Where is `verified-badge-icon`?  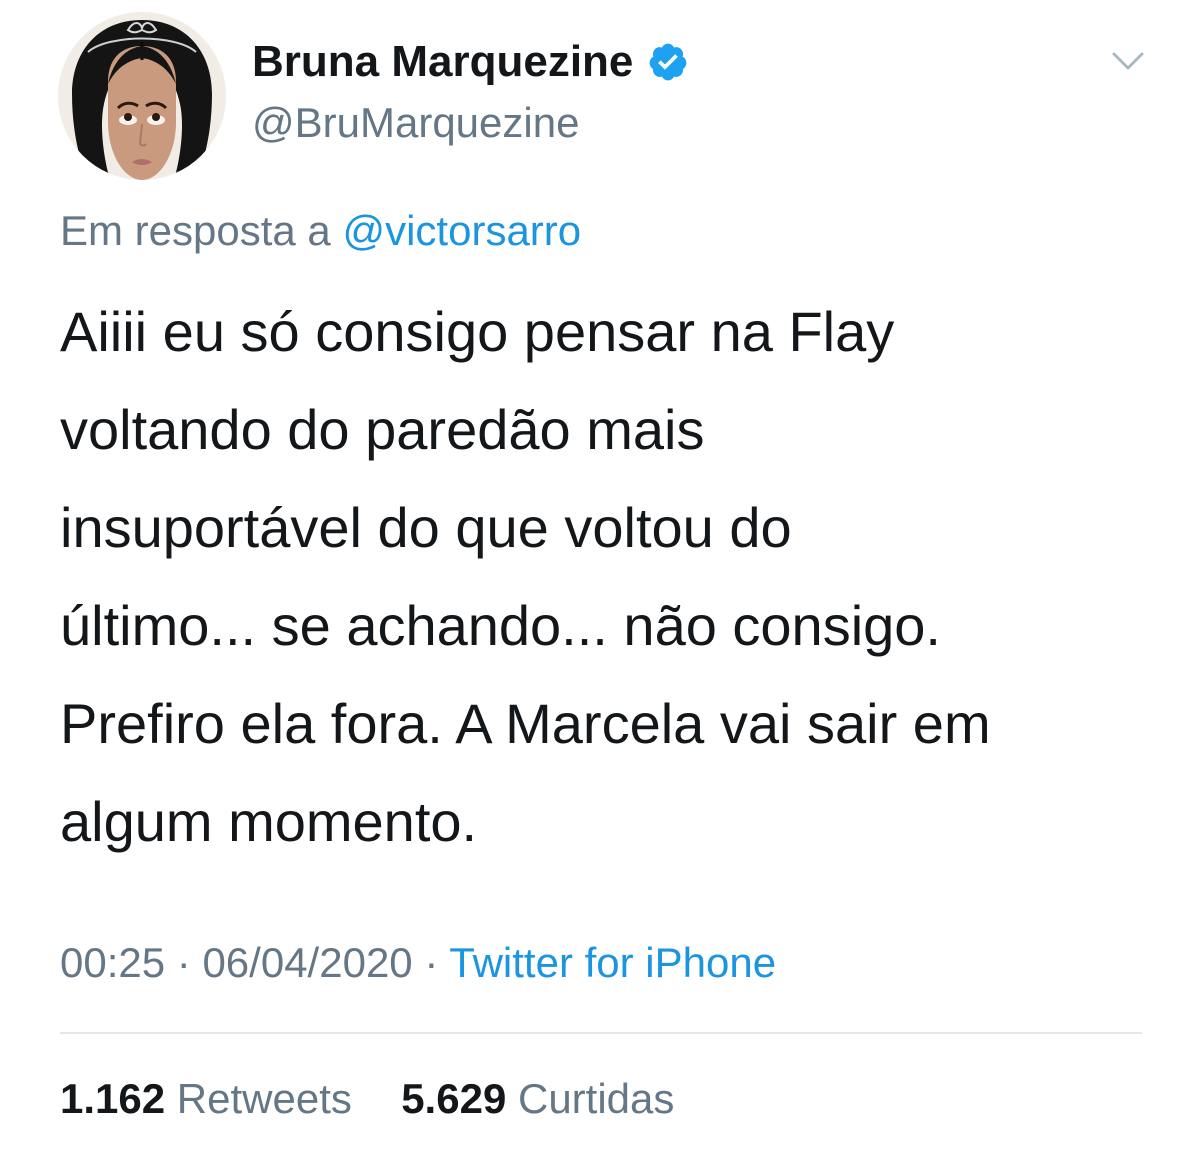 verified-badge-icon is located at coordinates (668, 62).